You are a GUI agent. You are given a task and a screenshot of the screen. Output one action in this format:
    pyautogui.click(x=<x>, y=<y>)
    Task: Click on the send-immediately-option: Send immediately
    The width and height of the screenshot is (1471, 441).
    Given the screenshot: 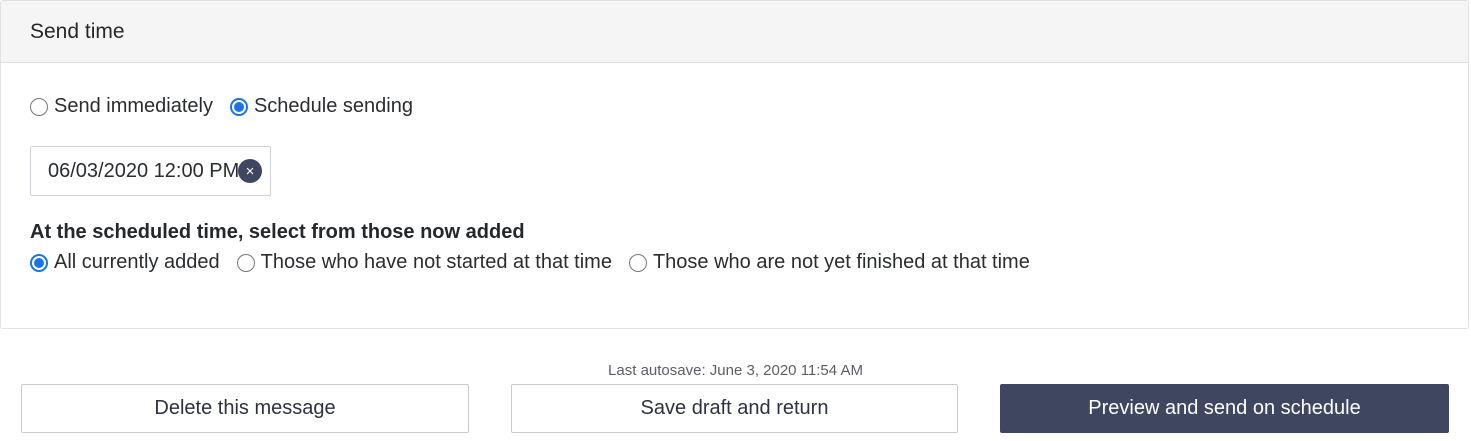 What is the action you would take?
    pyautogui.click(x=121, y=106)
    